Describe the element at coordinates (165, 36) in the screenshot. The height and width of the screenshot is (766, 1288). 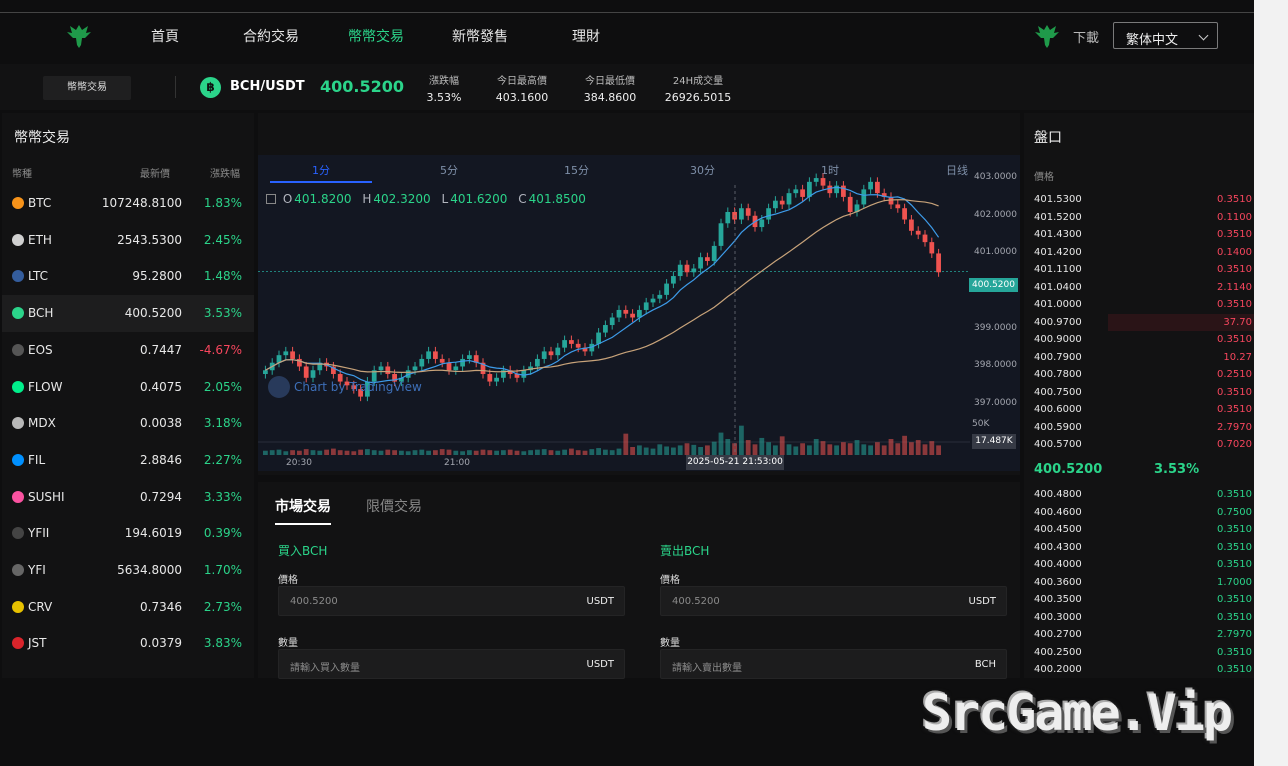
I see `nav-home: 首頁` at that location.